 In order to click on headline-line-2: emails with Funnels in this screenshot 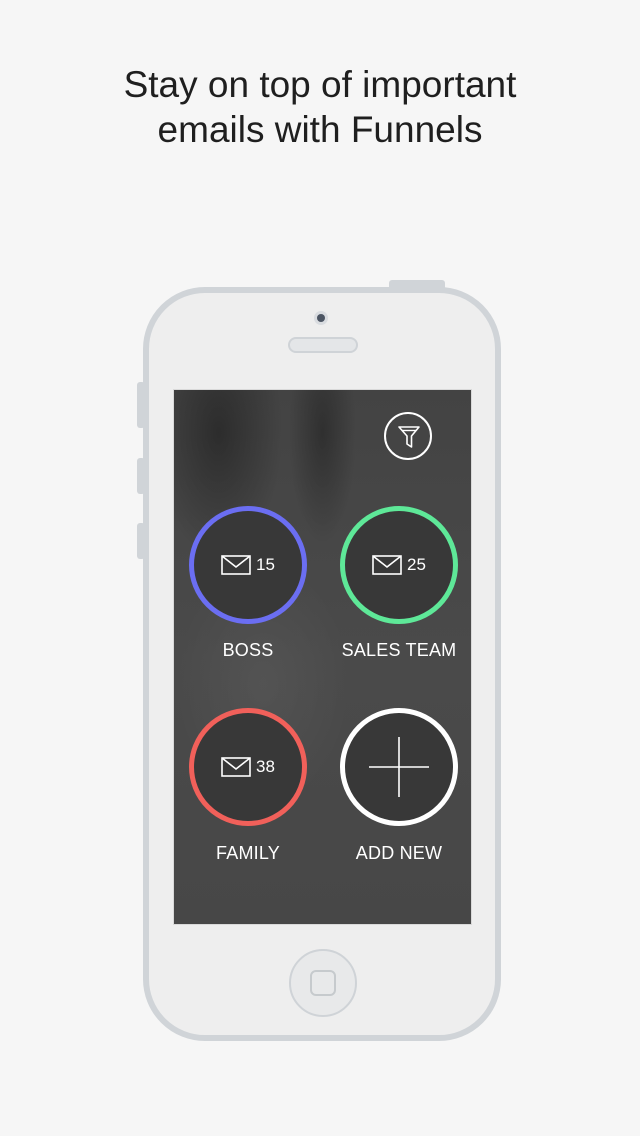, I will do `click(320, 129)`.